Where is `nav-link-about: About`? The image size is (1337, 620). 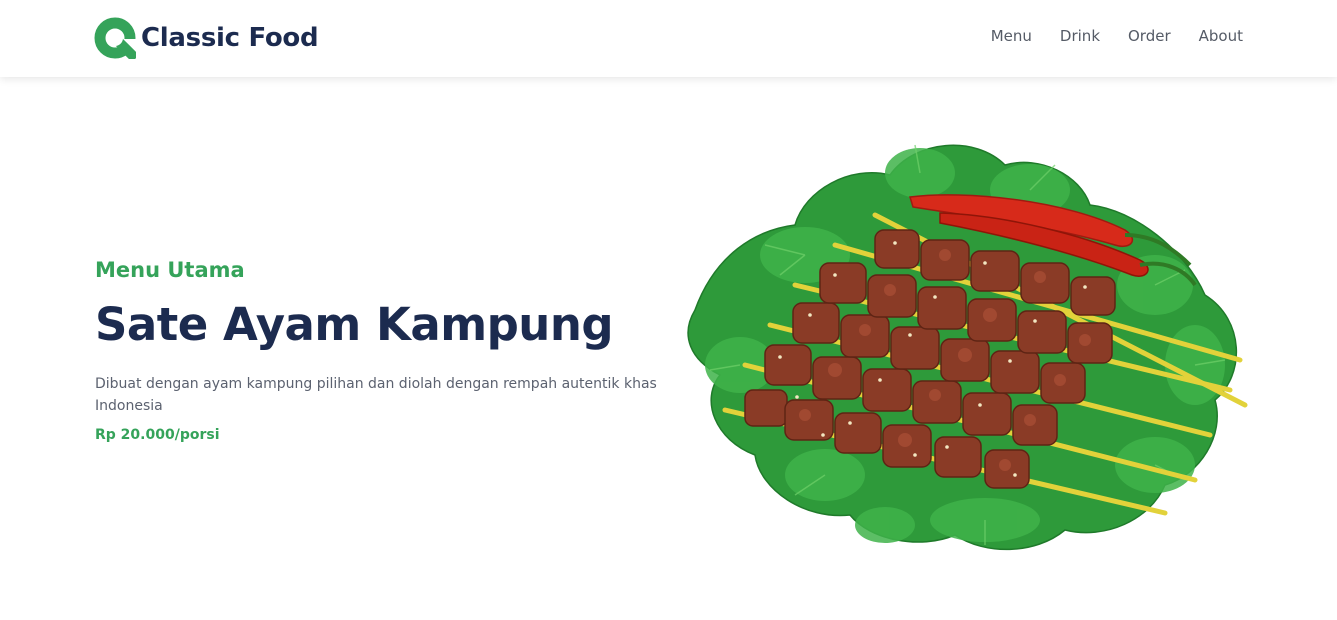 nav-link-about: About is located at coordinates (1221, 36).